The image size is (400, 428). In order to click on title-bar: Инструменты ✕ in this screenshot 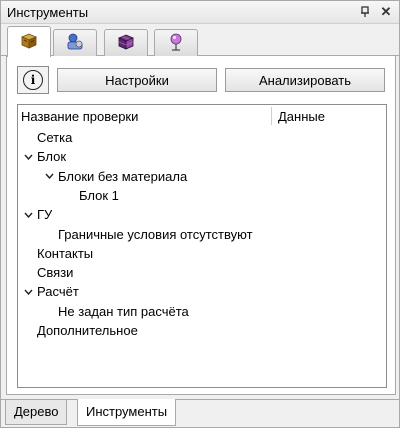, I will do `click(200, 12)`.